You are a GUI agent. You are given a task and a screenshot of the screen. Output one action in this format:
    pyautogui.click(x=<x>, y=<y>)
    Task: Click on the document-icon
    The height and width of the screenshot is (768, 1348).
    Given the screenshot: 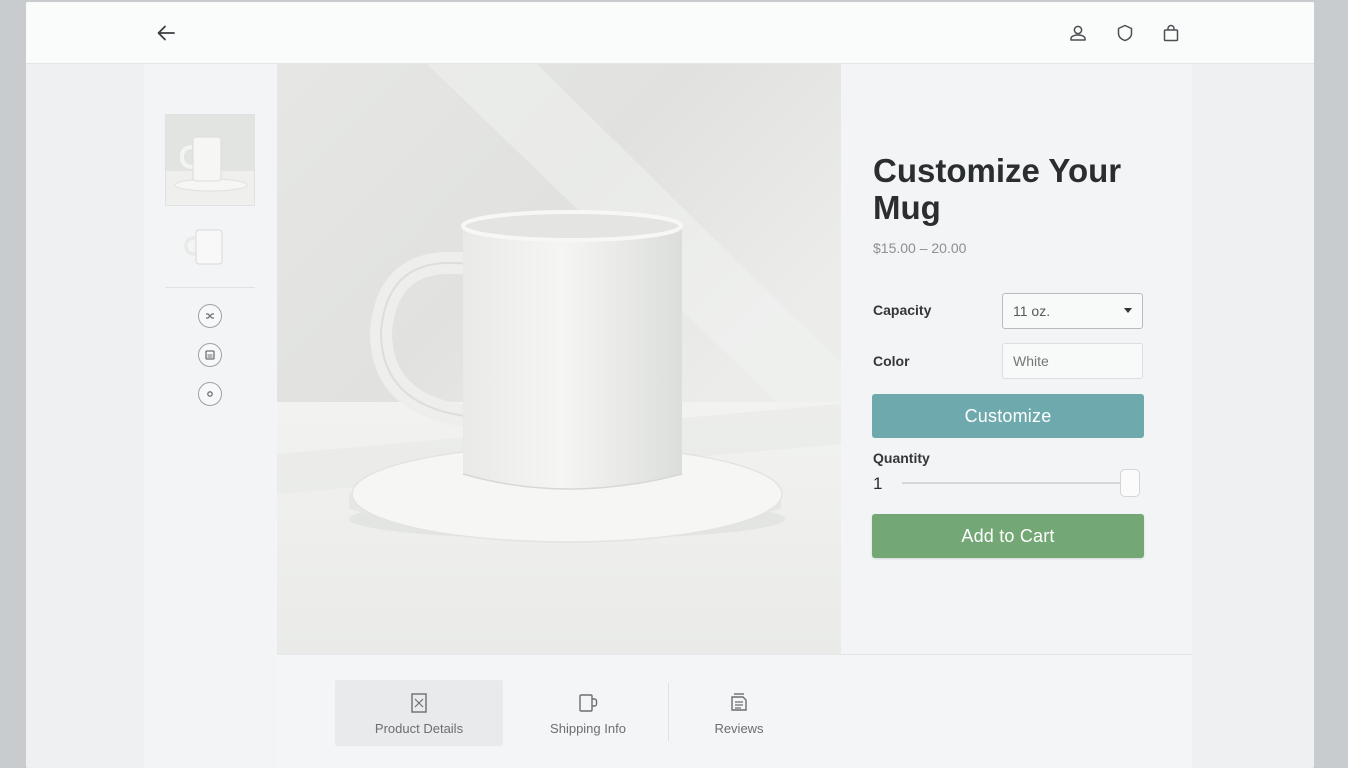 What is the action you would take?
    pyautogui.click(x=419, y=702)
    